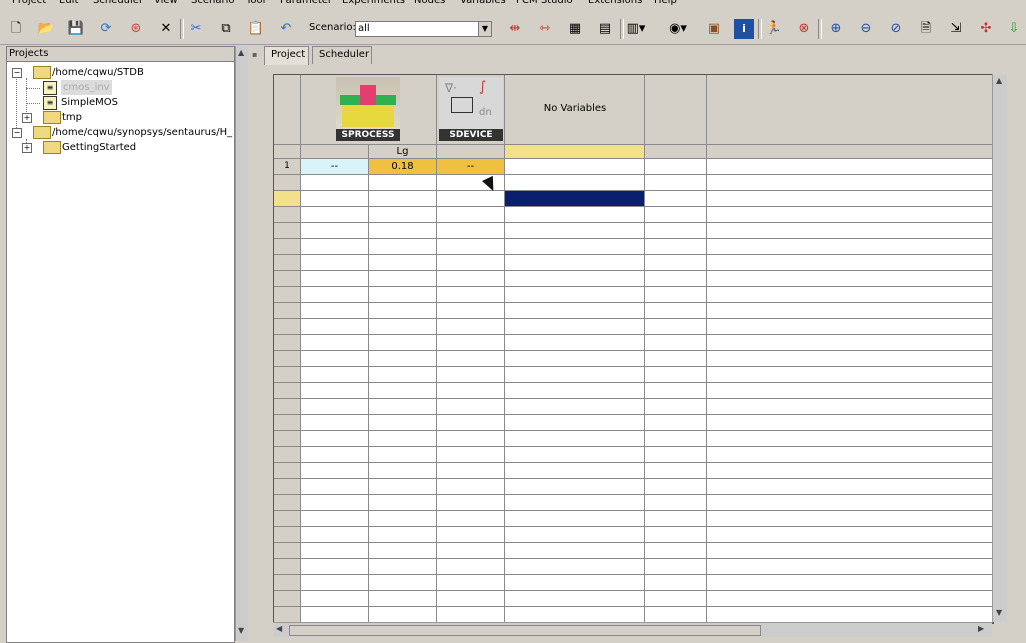  I want to click on paste-icon: 📋, so click(256, 29).